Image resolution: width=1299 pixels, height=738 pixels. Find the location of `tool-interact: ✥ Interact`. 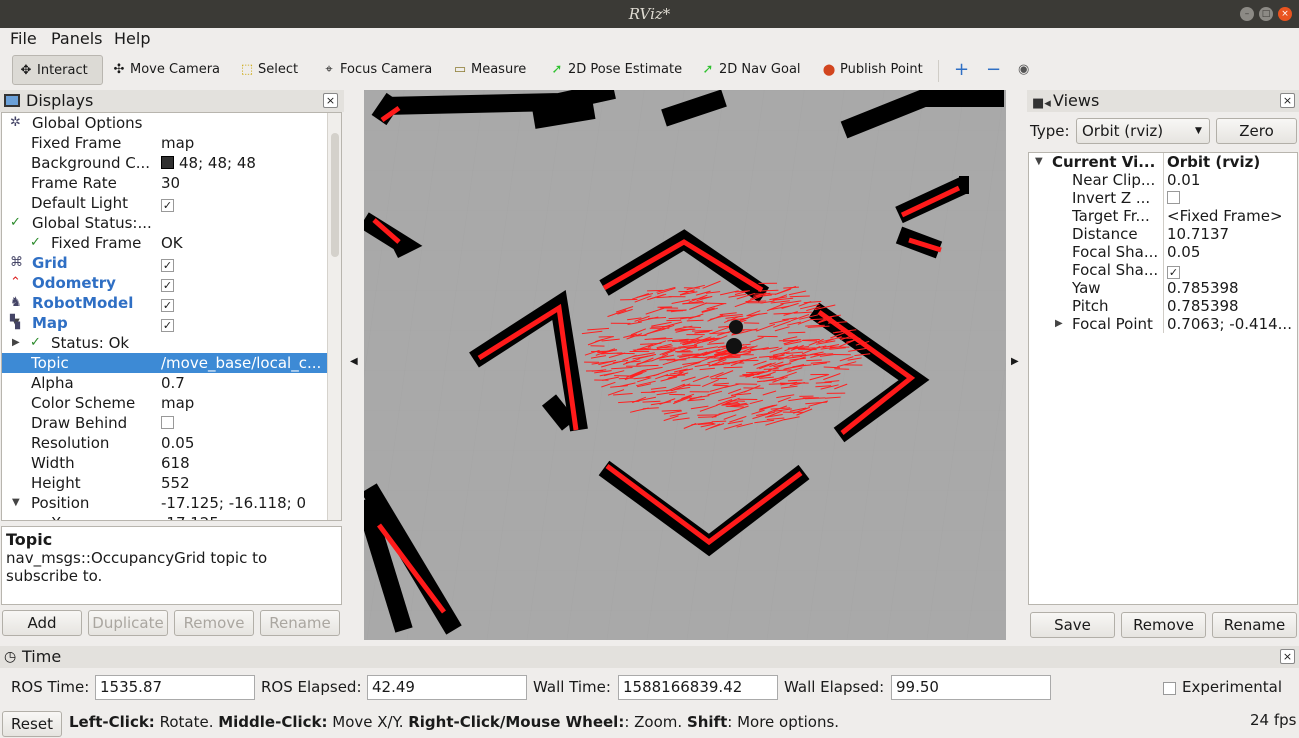

tool-interact: ✥ Interact is located at coordinates (57, 70).